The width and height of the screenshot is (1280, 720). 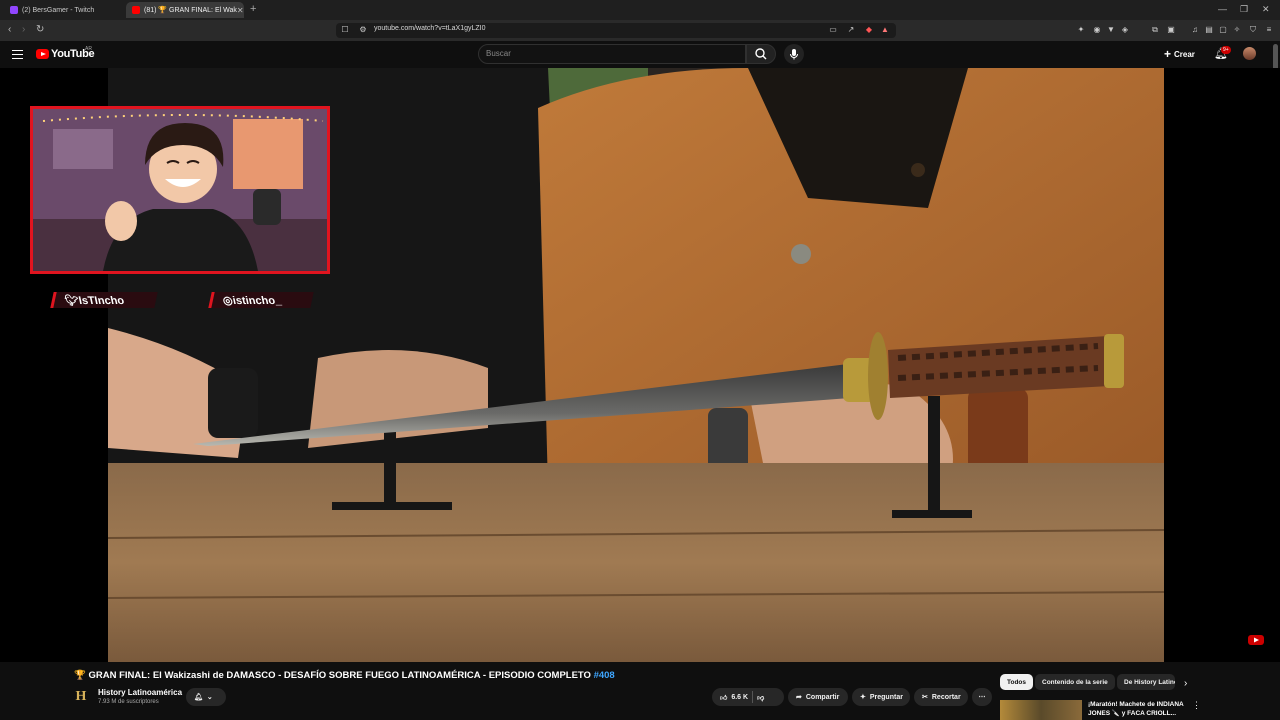 What do you see at coordinates (1256, 641) in the screenshot?
I see `history-watermark-icon` at bounding box center [1256, 641].